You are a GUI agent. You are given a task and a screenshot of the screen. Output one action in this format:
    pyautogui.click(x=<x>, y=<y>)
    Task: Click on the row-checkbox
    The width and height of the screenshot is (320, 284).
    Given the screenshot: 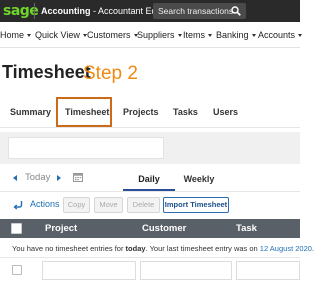 What is the action you would take?
    pyautogui.click(x=17, y=270)
    